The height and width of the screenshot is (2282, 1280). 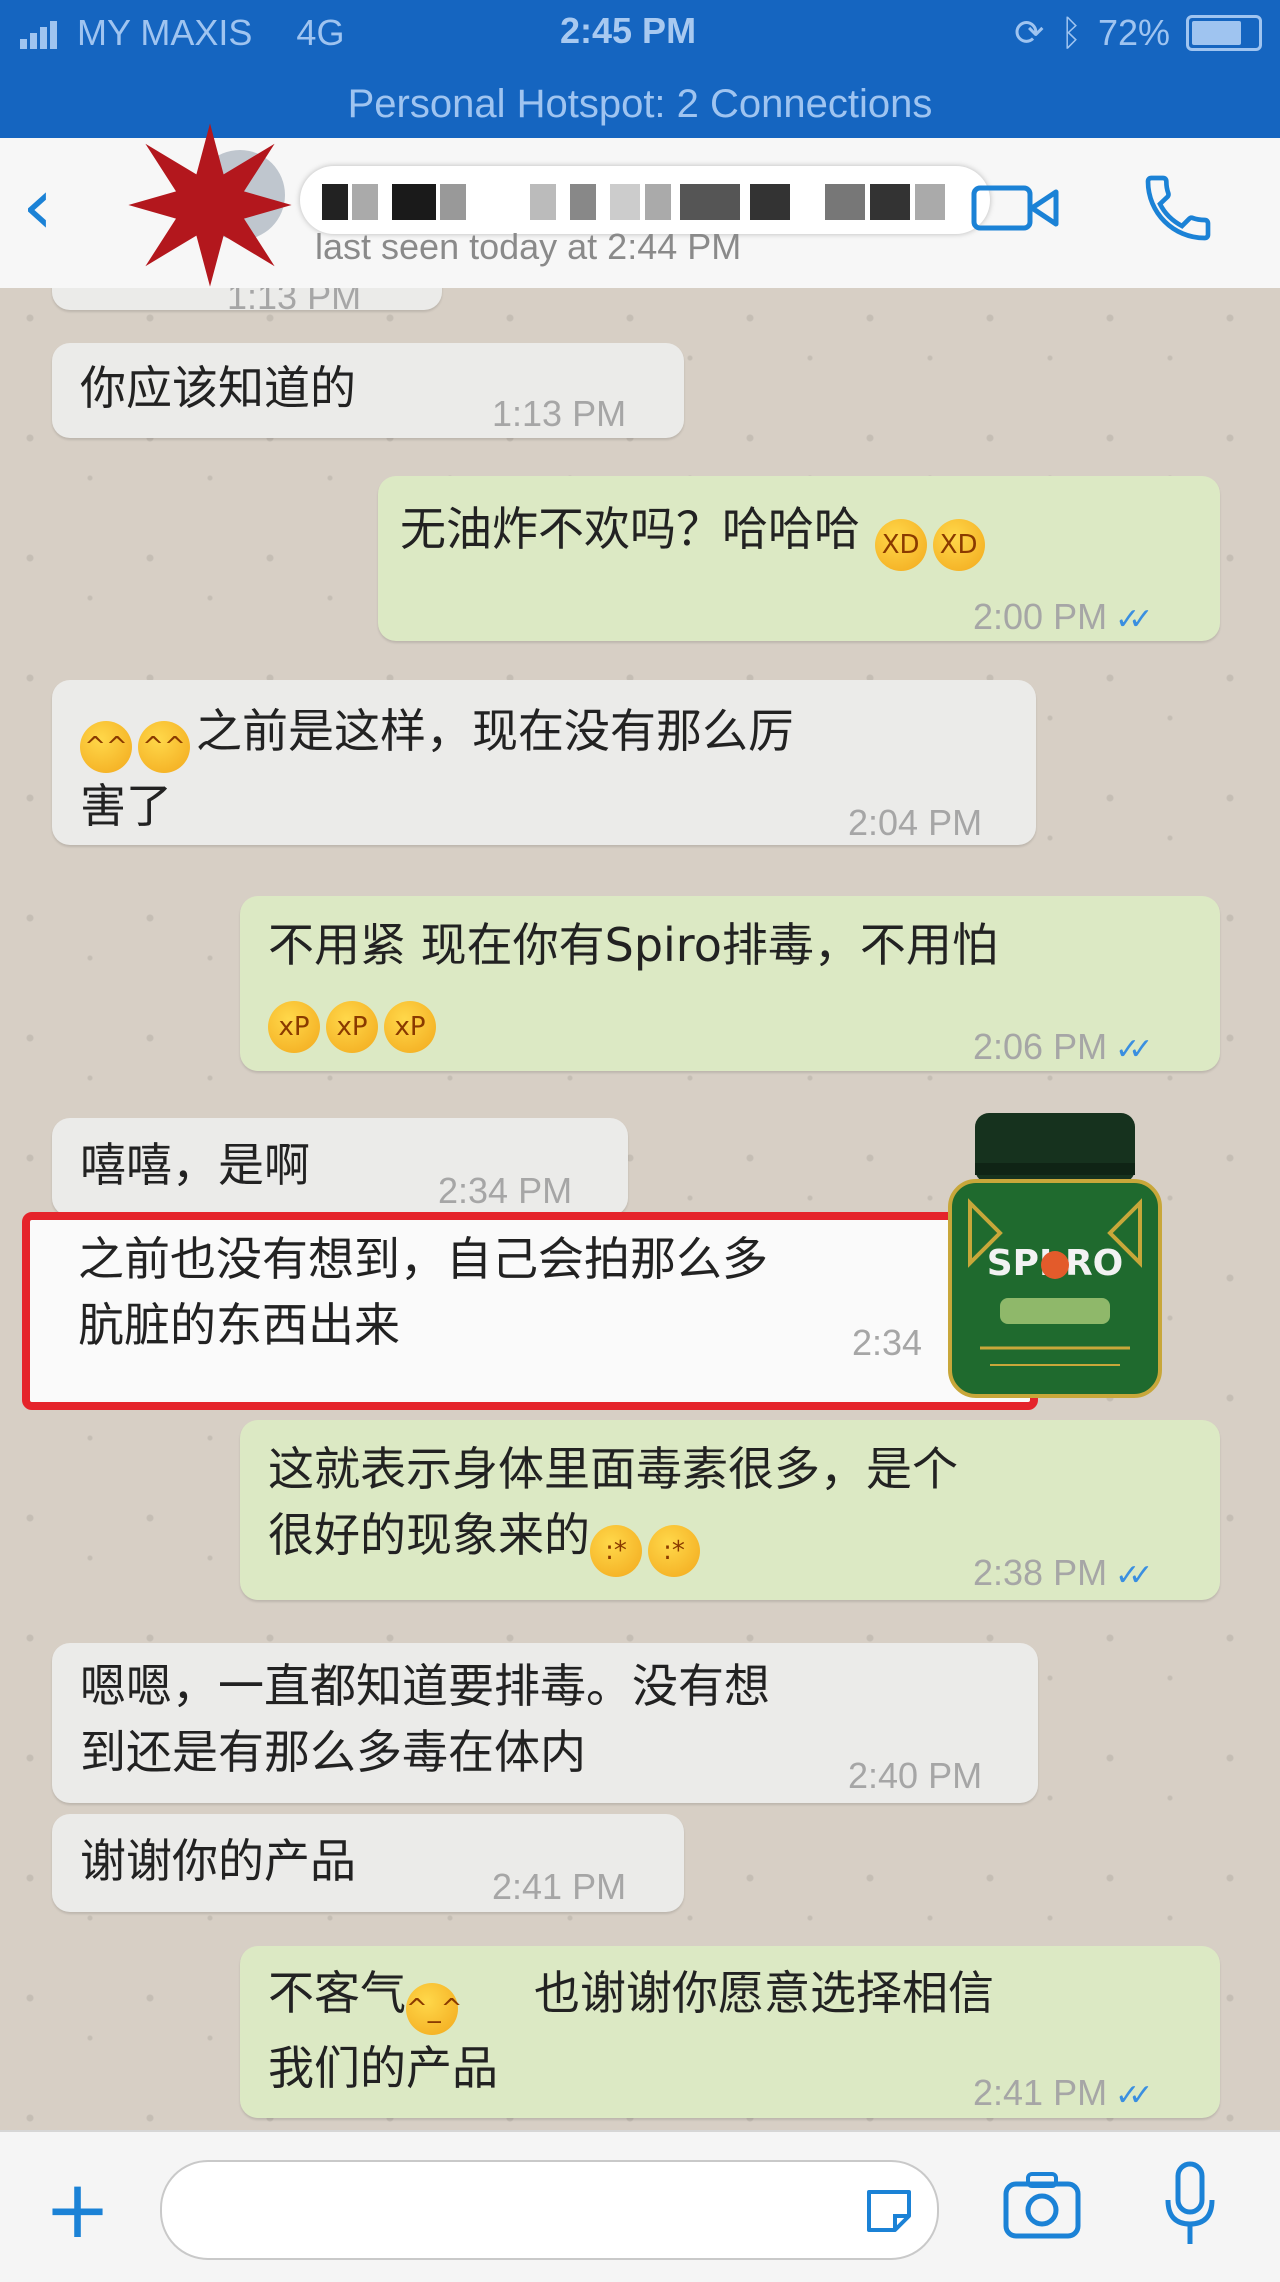 What do you see at coordinates (1063, 2092) in the screenshot?
I see `message-time: 2:41 PM ✓✓` at bounding box center [1063, 2092].